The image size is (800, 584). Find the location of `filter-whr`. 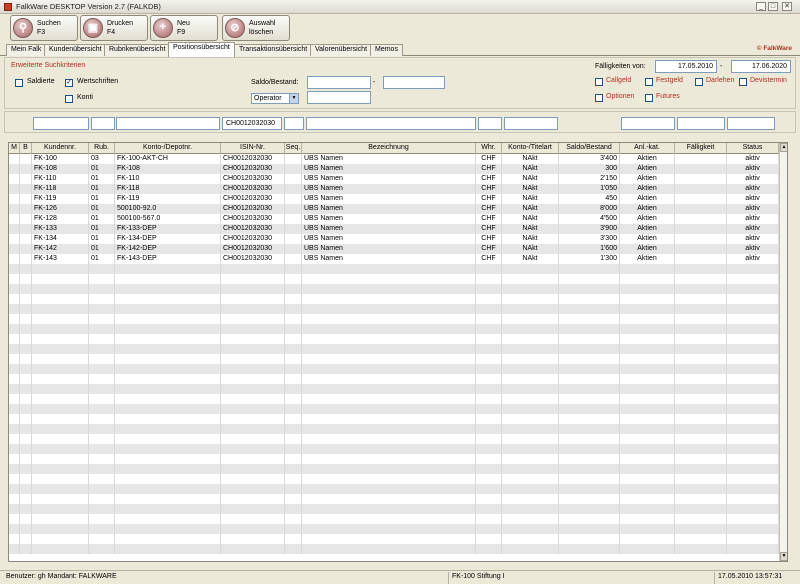

filter-whr is located at coordinates (490, 123).